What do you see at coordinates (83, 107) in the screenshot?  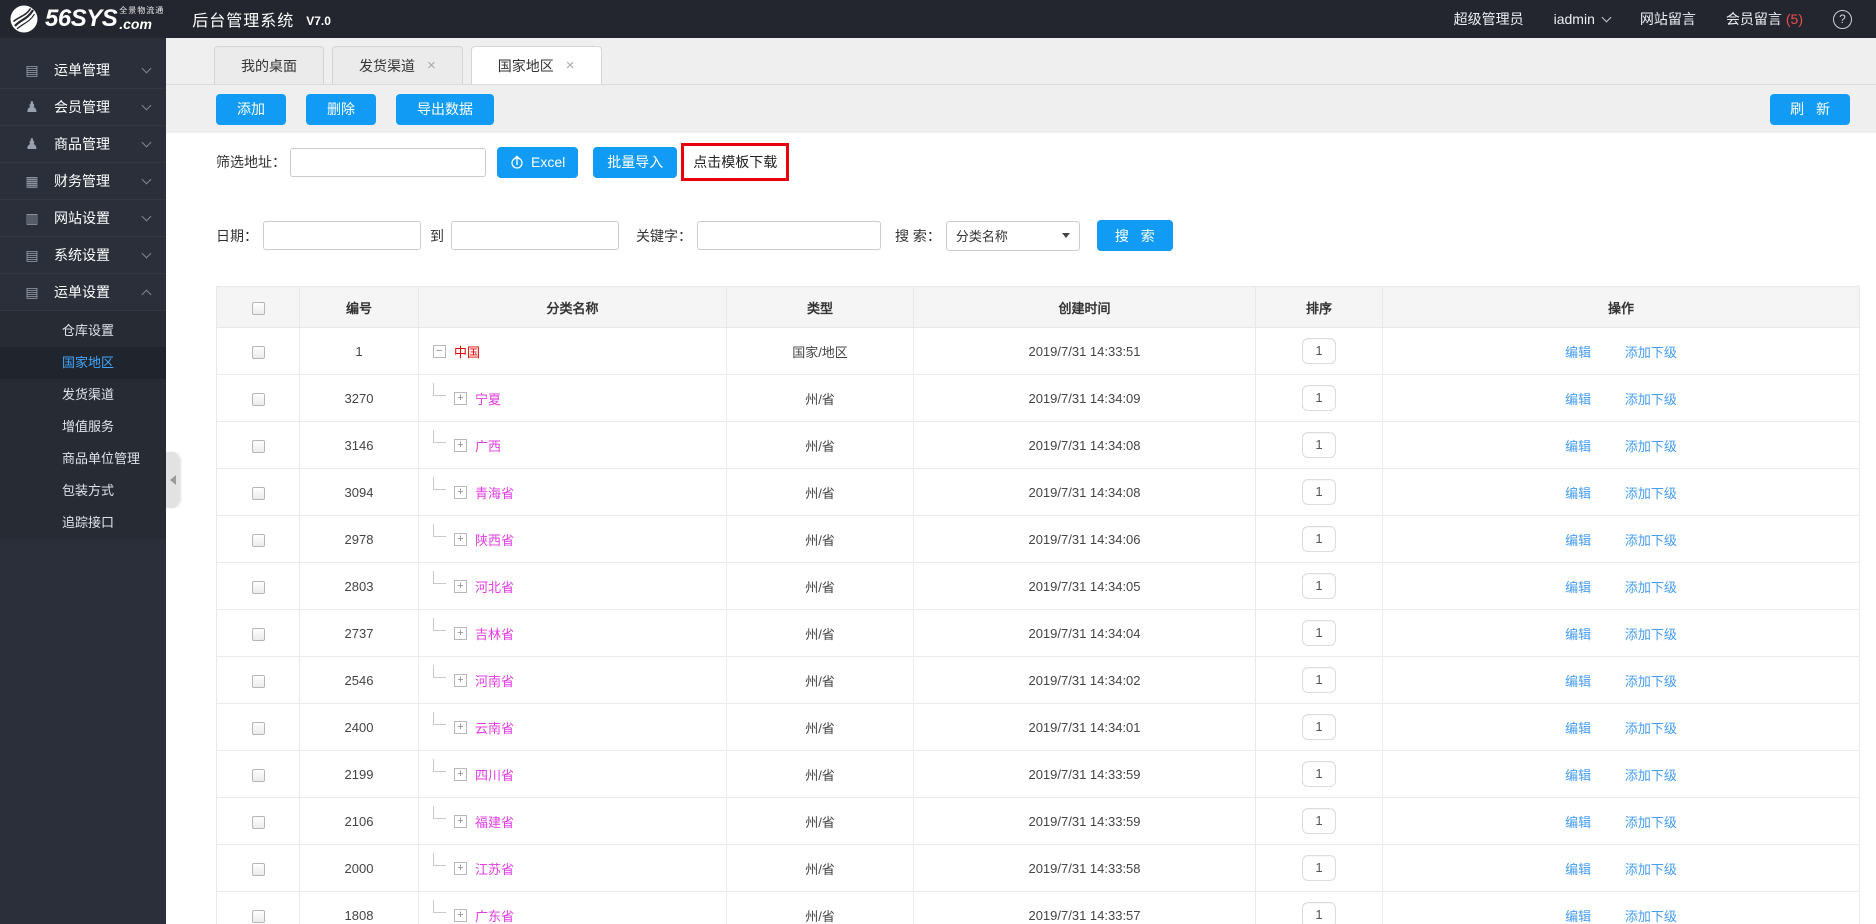 I see `sidebar-menu-item: 会员管理` at bounding box center [83, 107].